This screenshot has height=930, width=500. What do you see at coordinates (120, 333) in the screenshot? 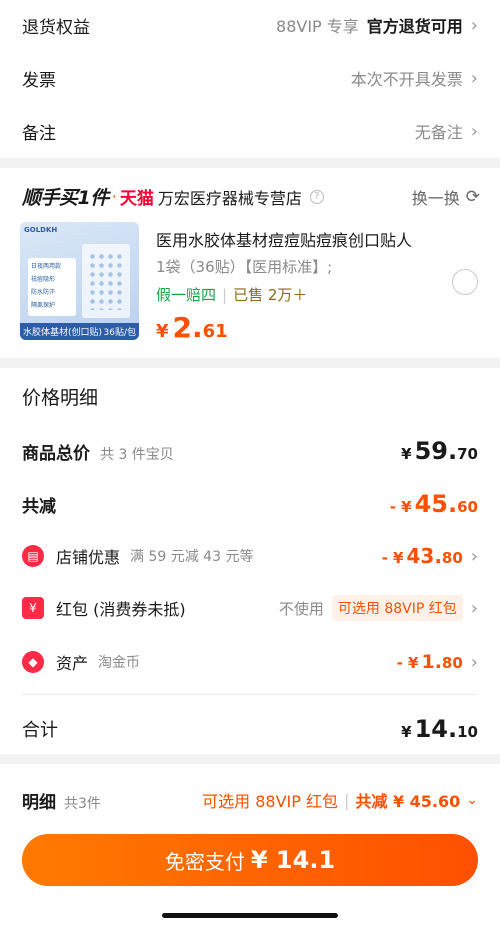
I see `thumb-band-right: 36贴/包` at bounding box center [120, 333].